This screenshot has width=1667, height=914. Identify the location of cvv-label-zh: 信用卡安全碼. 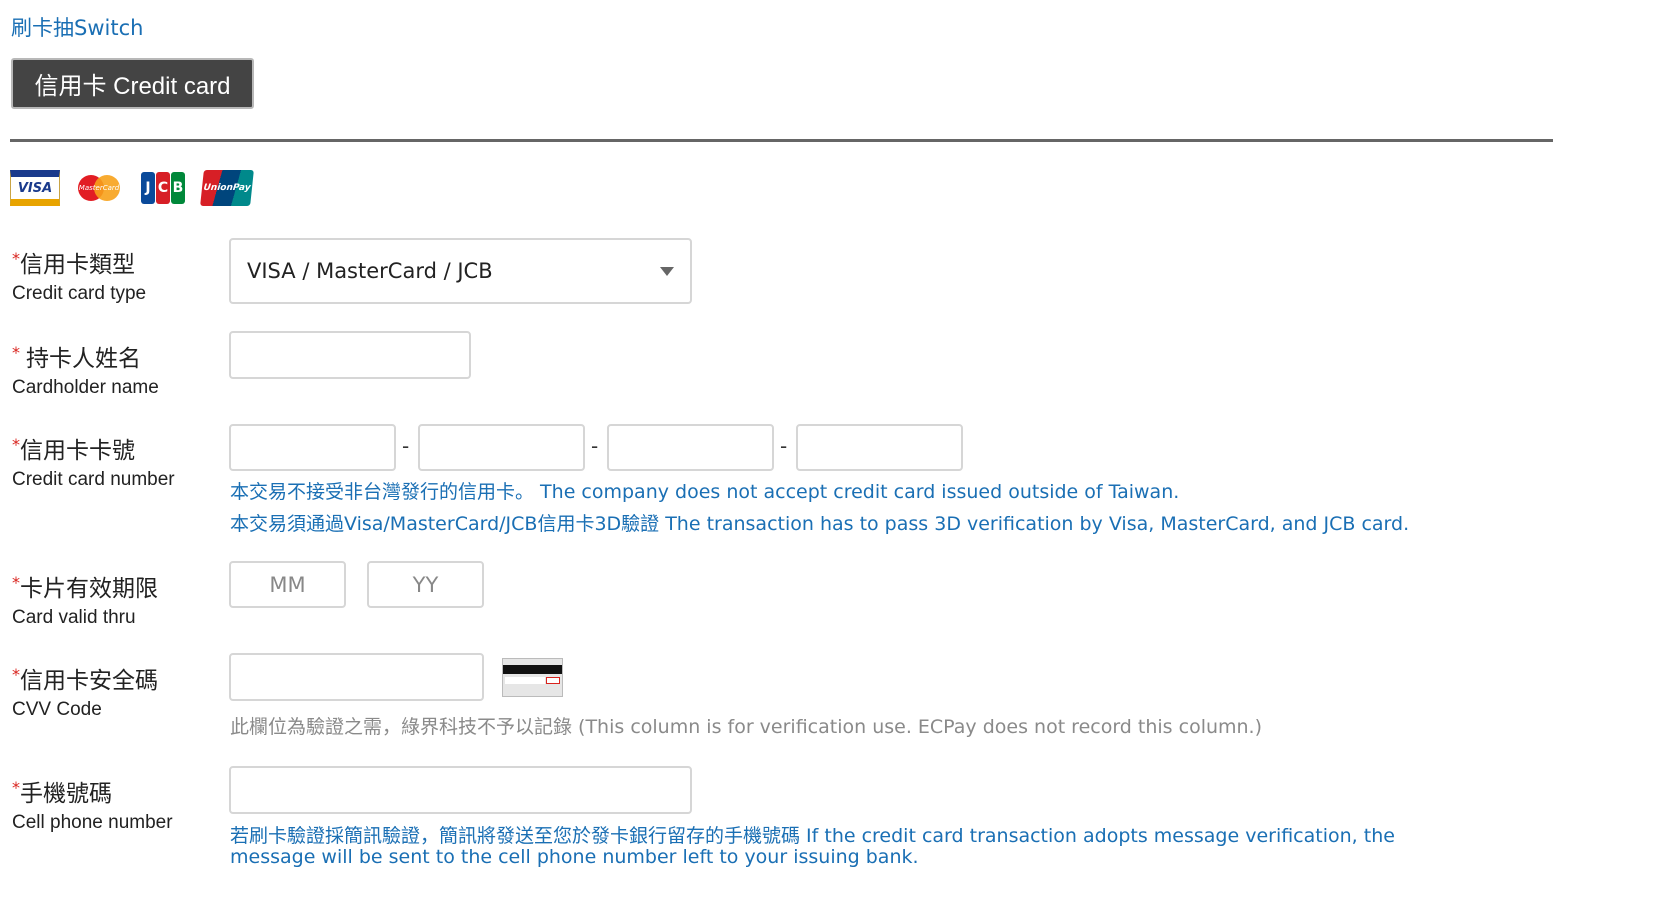
(89, 681).